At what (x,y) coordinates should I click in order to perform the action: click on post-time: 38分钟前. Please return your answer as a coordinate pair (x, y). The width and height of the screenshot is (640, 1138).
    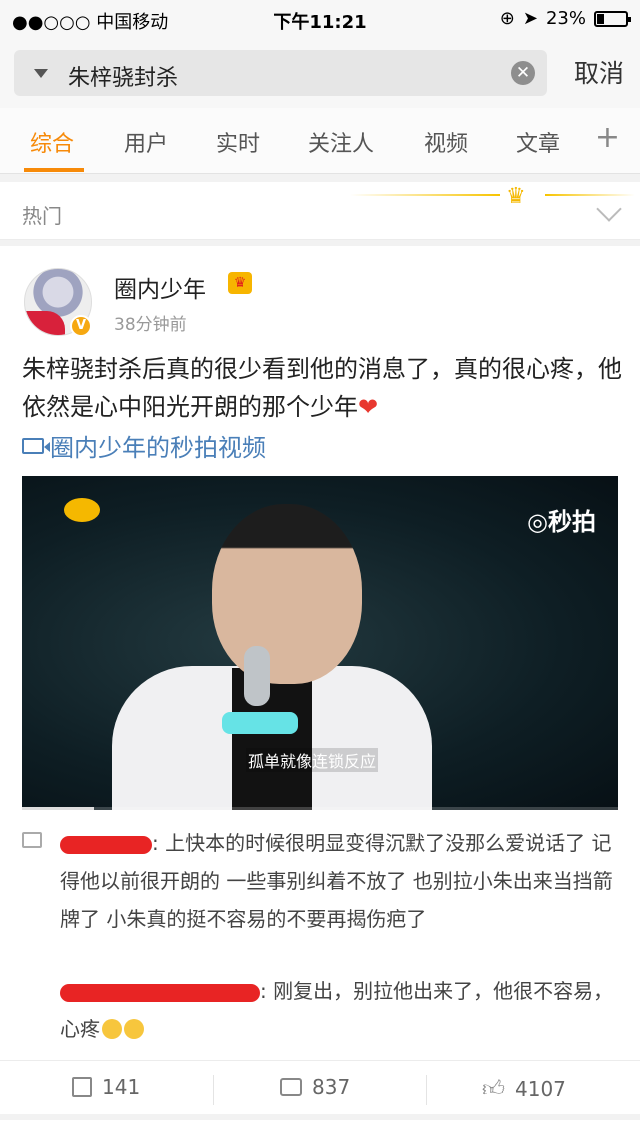
    Looking at the image, I should click on (150, 325).